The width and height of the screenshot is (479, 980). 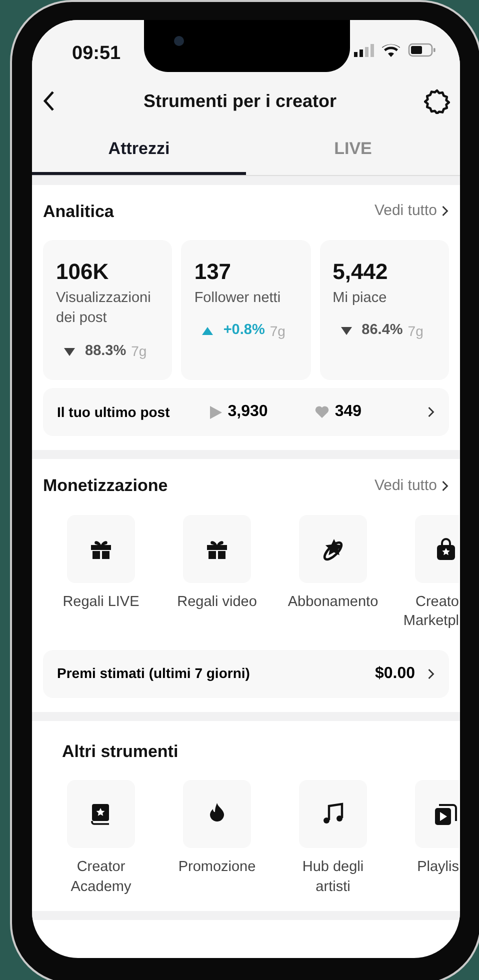 What do you see at coordinates (422, 50) in the screenshot?
I see `battery-icon` at bounding box center [422, 50].